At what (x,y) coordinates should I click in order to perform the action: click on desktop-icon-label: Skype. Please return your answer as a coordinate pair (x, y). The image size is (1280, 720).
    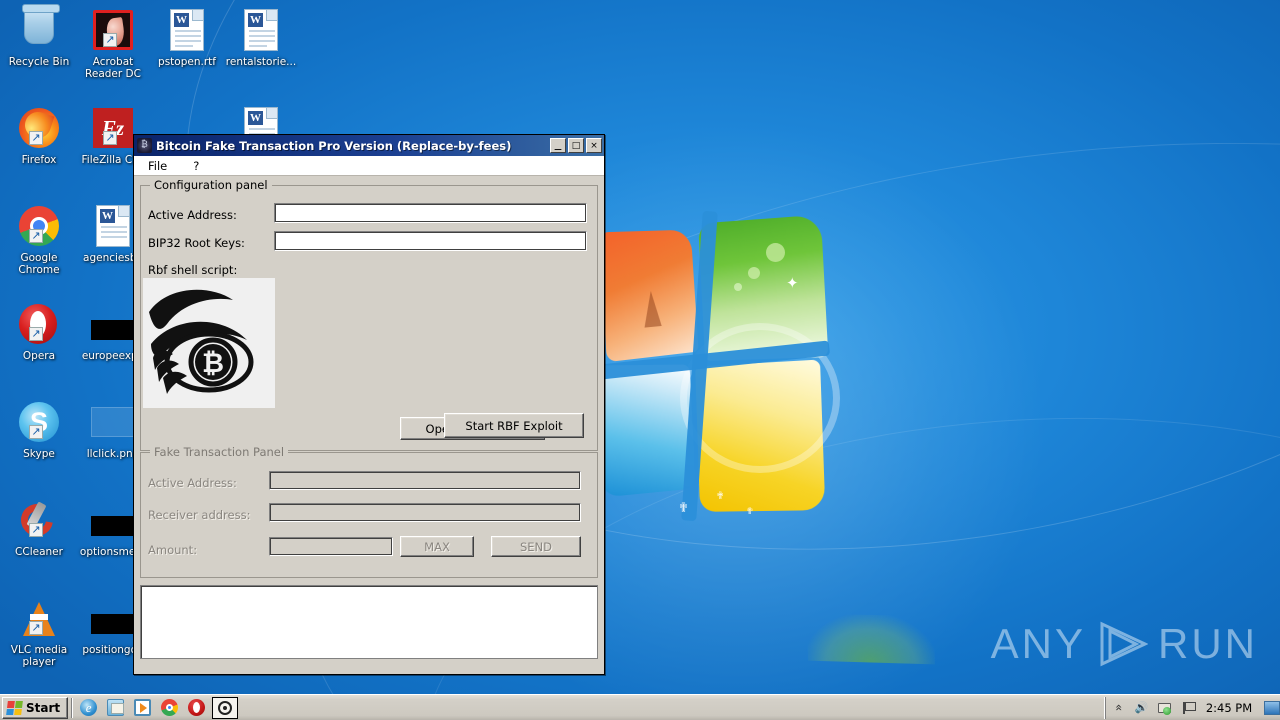
    Looking at the image, I should click on (39, 454).